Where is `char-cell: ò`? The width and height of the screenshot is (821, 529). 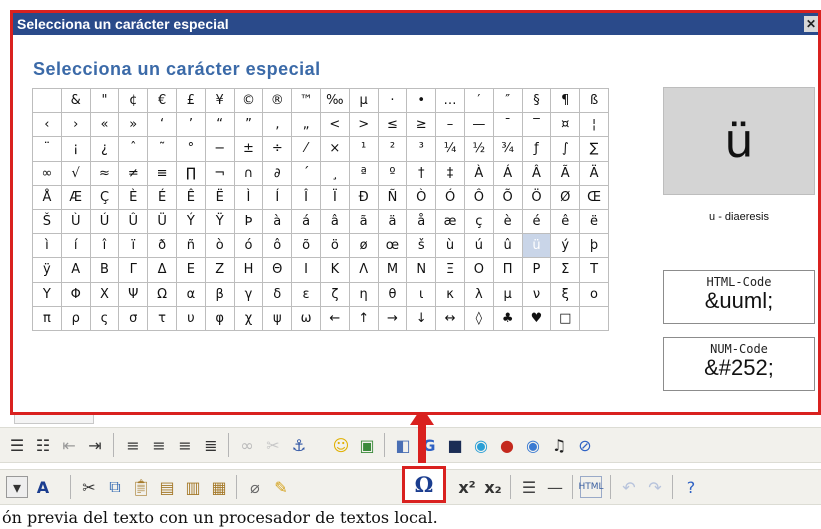 char-cell: ò is located at coordinates (219, 246).